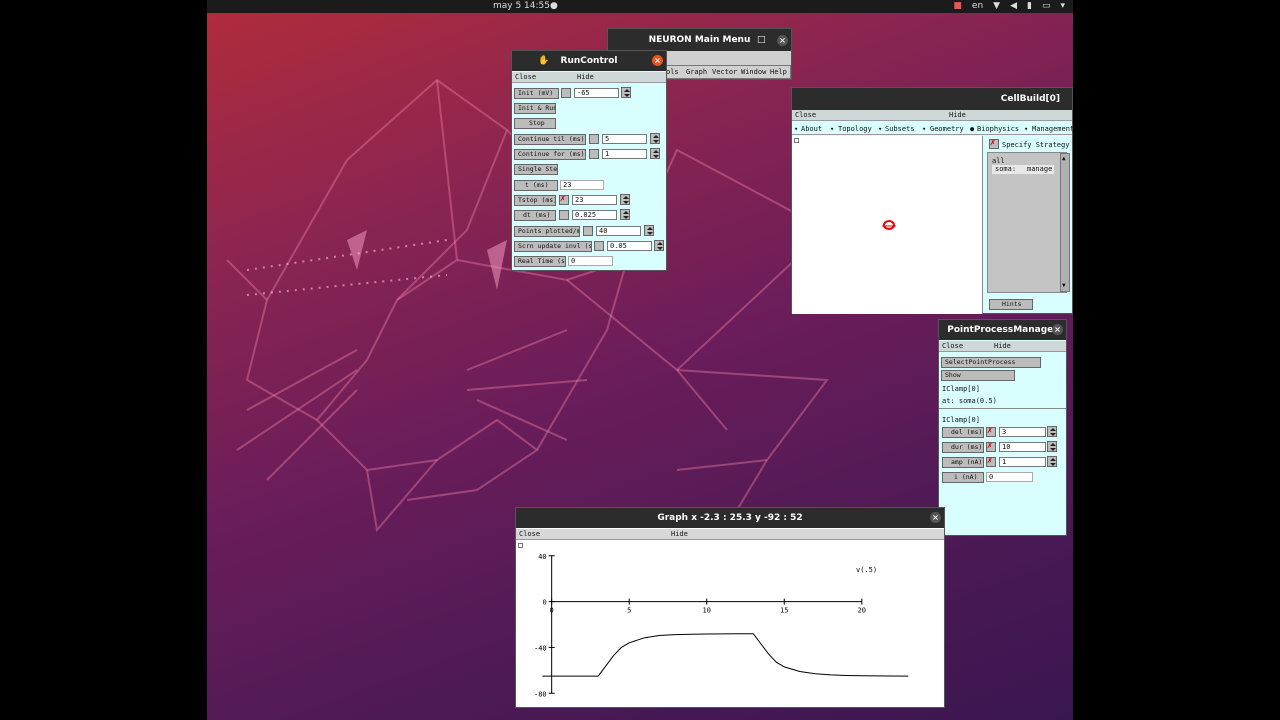 The width and height of the screenshot is (1280, 720). Describe the element at coordinates (594, 139) in the screenshot. I see `continue-til-checkbox` at that location.